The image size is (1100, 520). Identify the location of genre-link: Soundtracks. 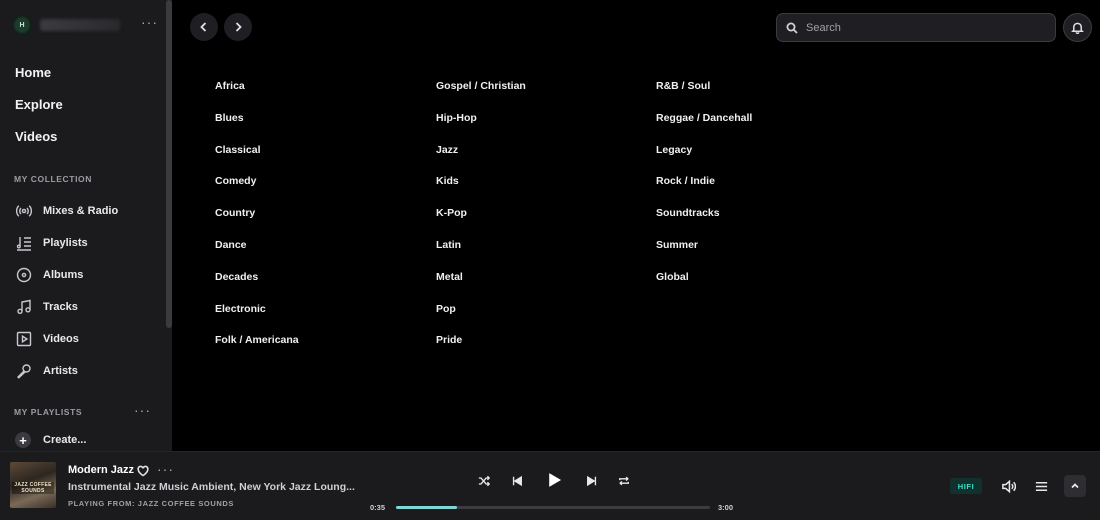
(704, 223).